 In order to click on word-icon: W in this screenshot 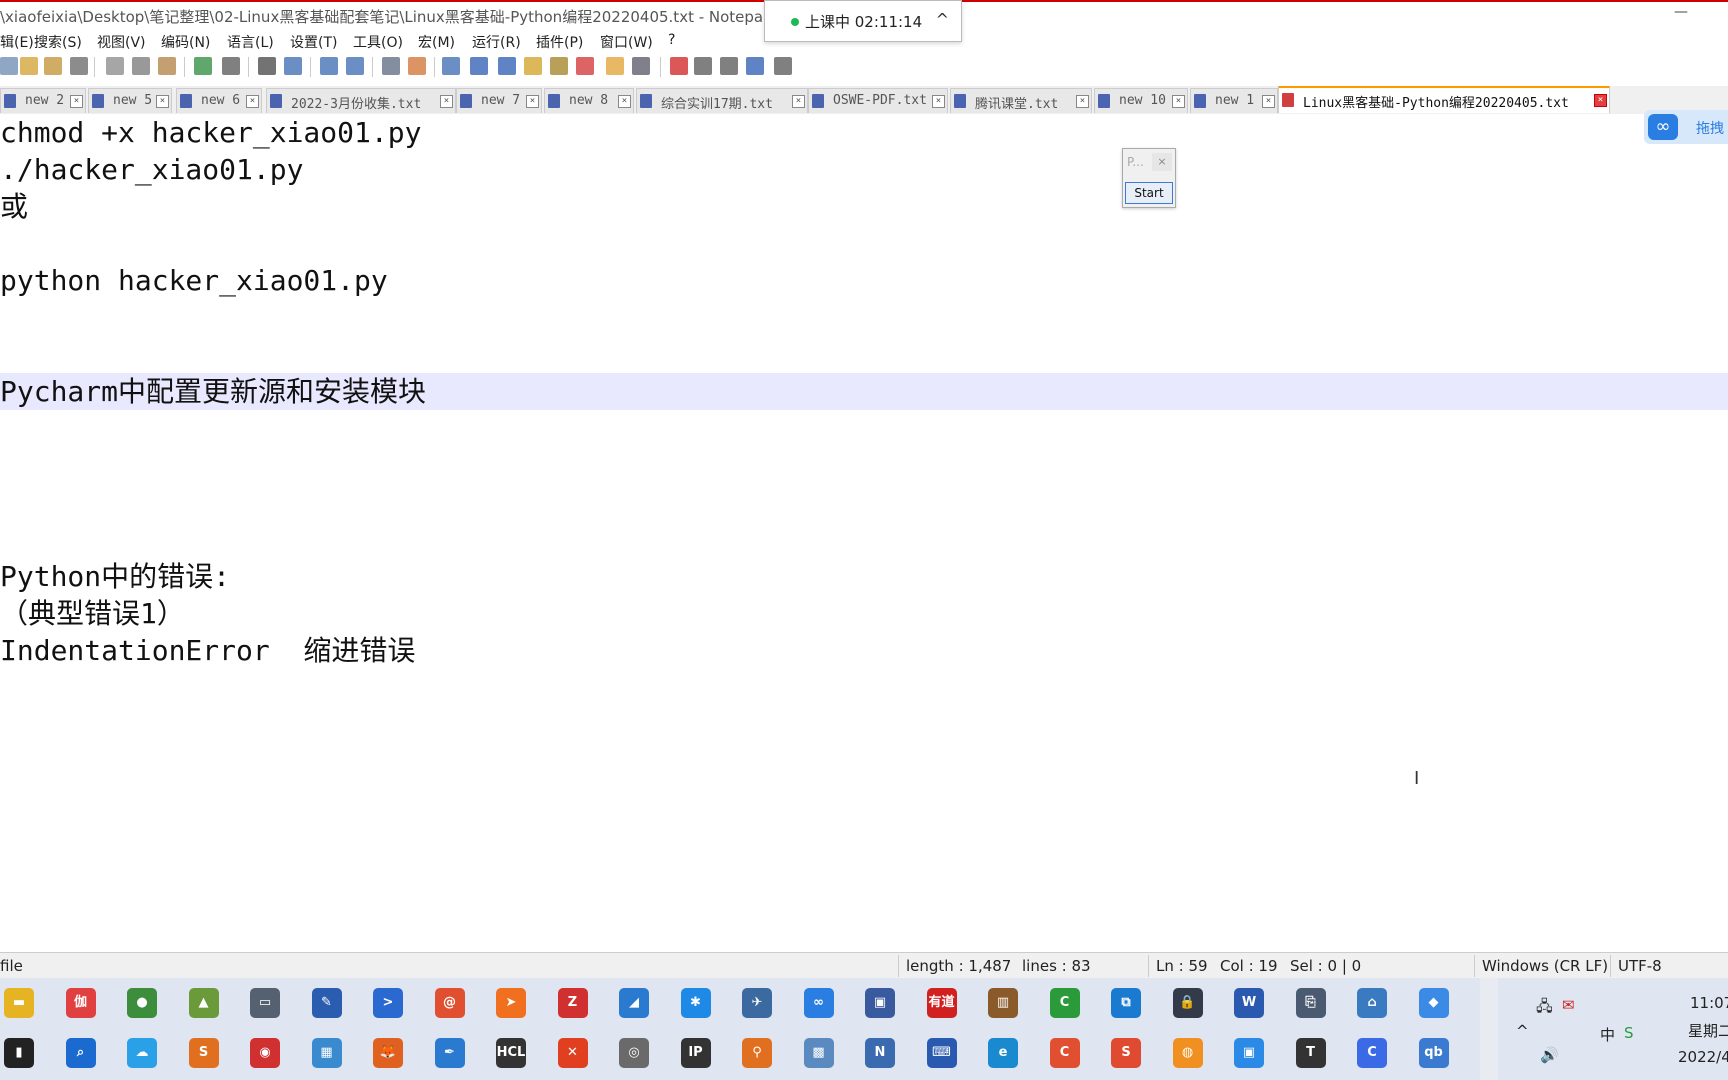, I will do `click(1249, 1003)`.